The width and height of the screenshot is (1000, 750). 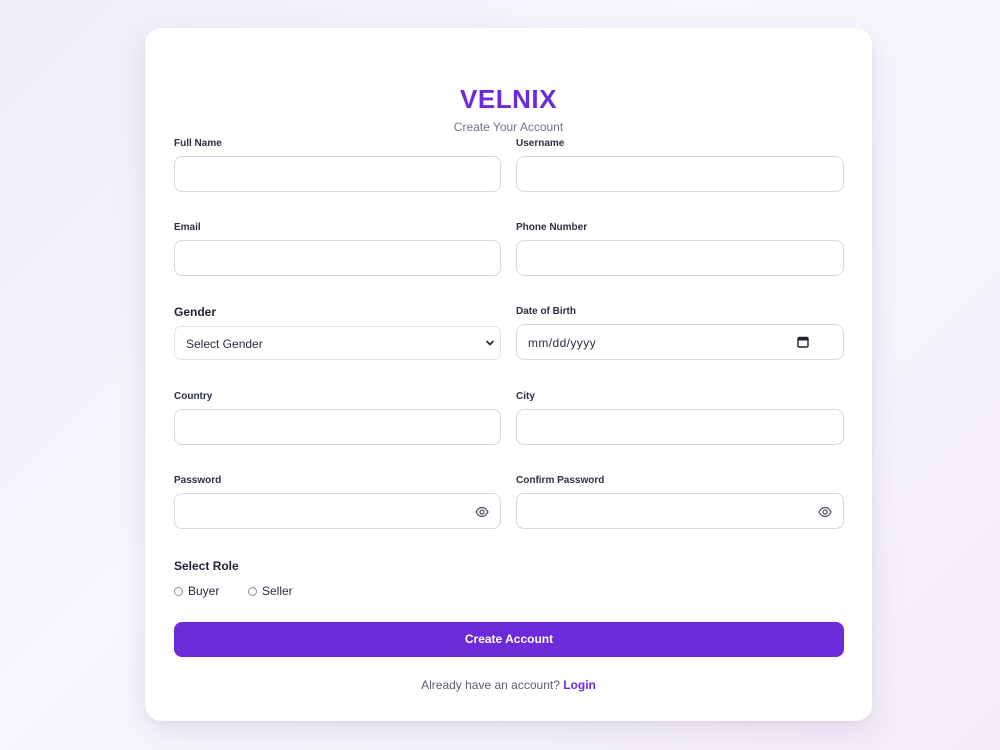 What do you see at coordinates (680, 174) in the screenshot?
I see `username-input` at bounding box center [680, 174].